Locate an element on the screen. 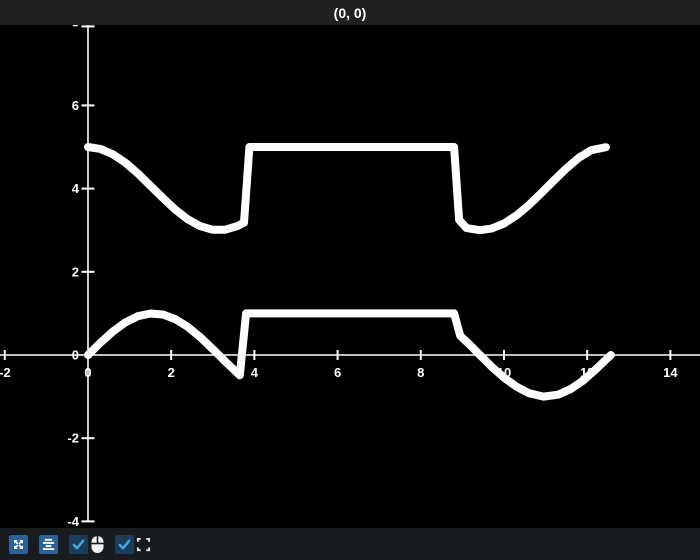 This screenshot has height=560, width=700. y-tick-label: 4 is located at coordinates (76, 188).